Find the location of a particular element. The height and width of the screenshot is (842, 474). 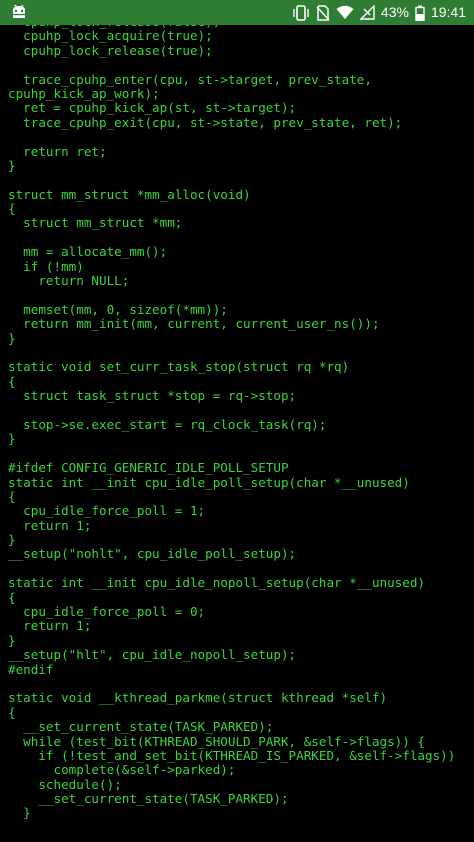

code-line: mm = allocate_mm(); is located at coordinates (88, 252).